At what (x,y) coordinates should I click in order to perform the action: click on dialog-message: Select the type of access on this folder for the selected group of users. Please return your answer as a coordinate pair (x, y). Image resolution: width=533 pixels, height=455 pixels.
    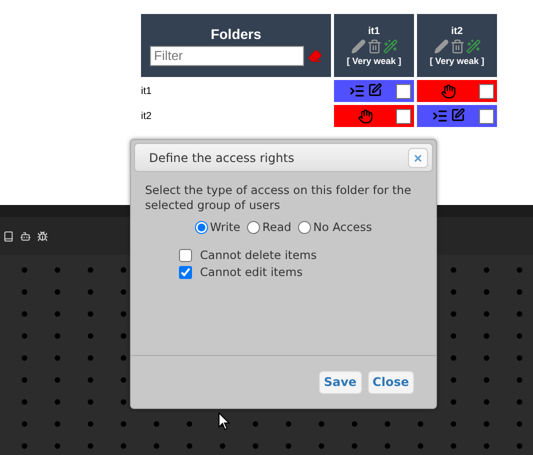
    Looking at the image, I should click on (278, 198).